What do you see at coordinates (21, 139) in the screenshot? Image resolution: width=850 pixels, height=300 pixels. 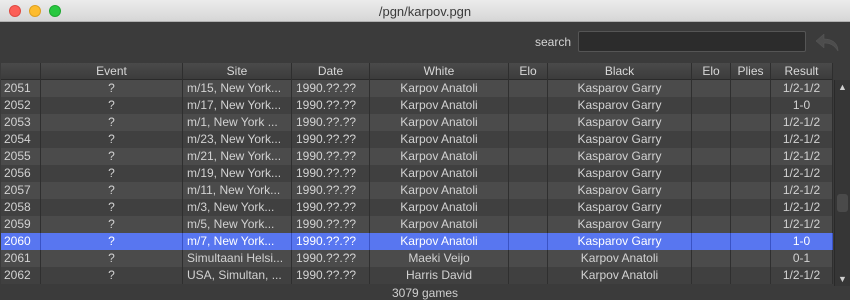 I see `cell-game-number: 2054` at bounding box center [21, 139].